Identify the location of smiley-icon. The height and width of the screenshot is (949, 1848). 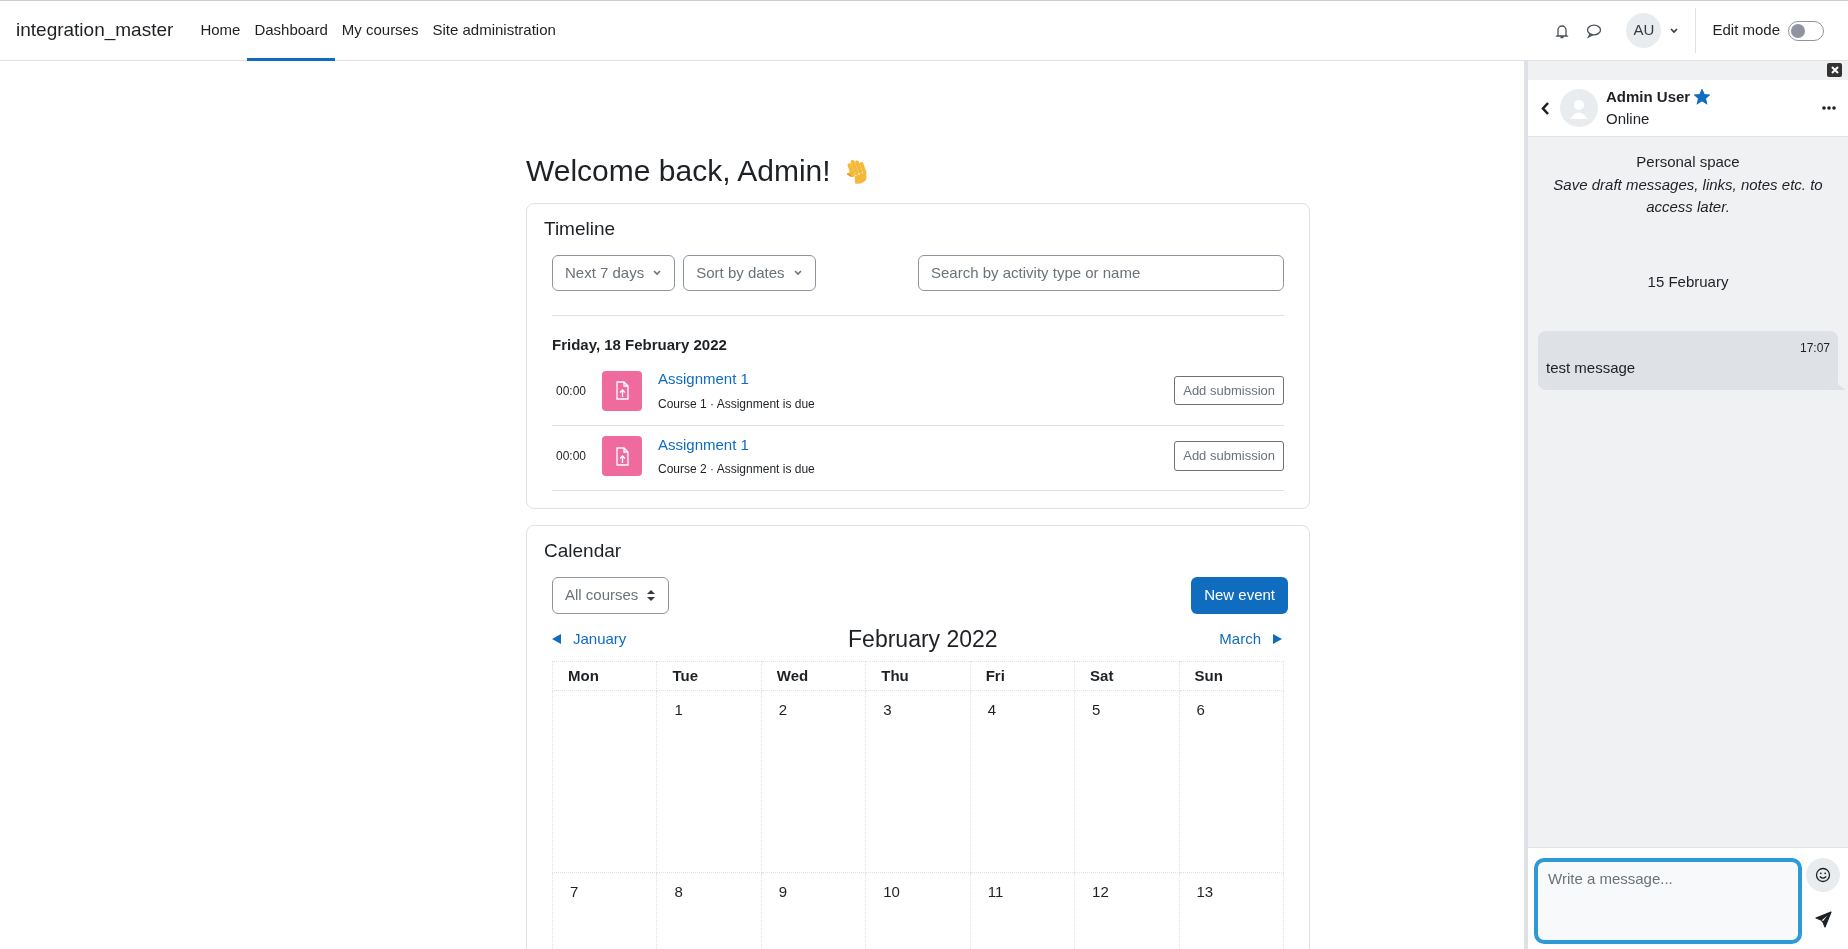
(1823, 875).